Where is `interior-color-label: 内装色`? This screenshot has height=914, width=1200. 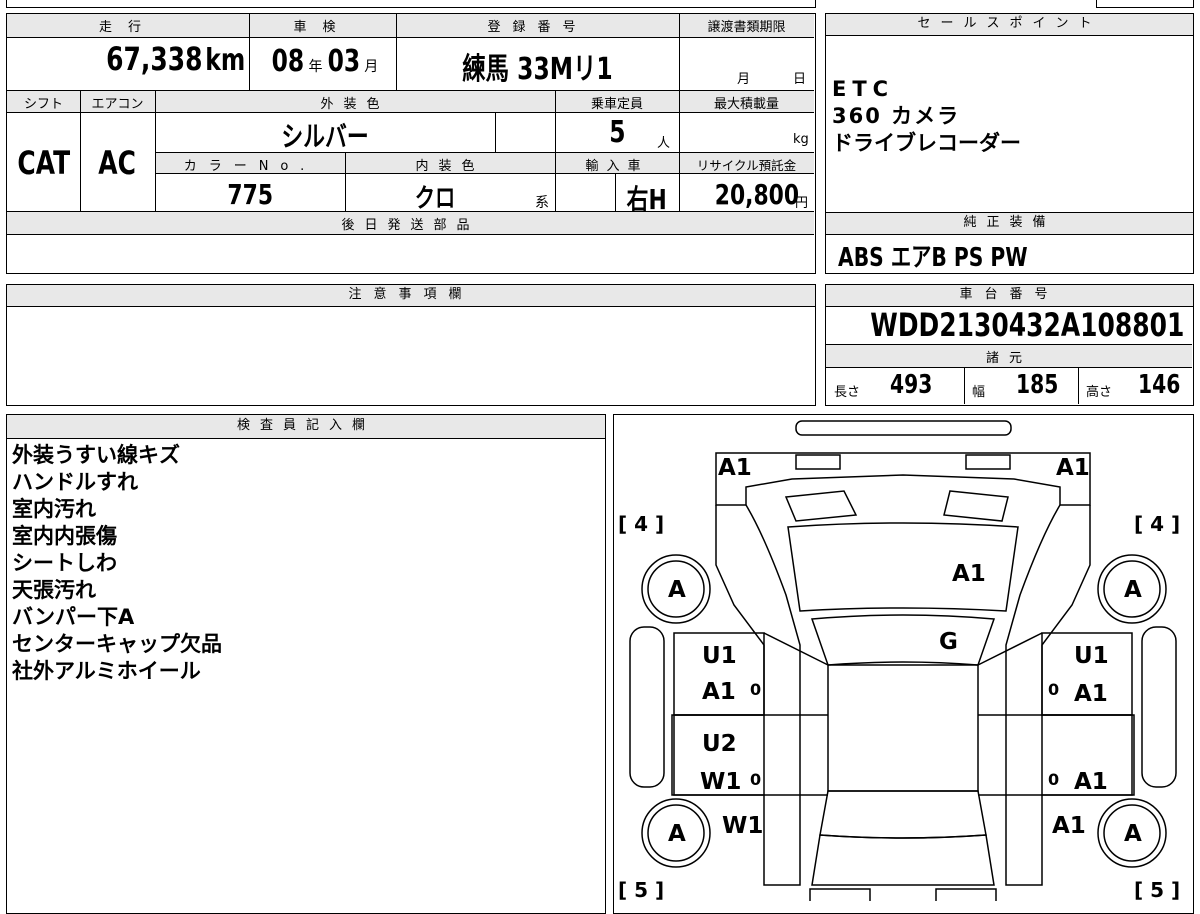
interior-color-label: 内装色 is located at coordinates (450, 166).